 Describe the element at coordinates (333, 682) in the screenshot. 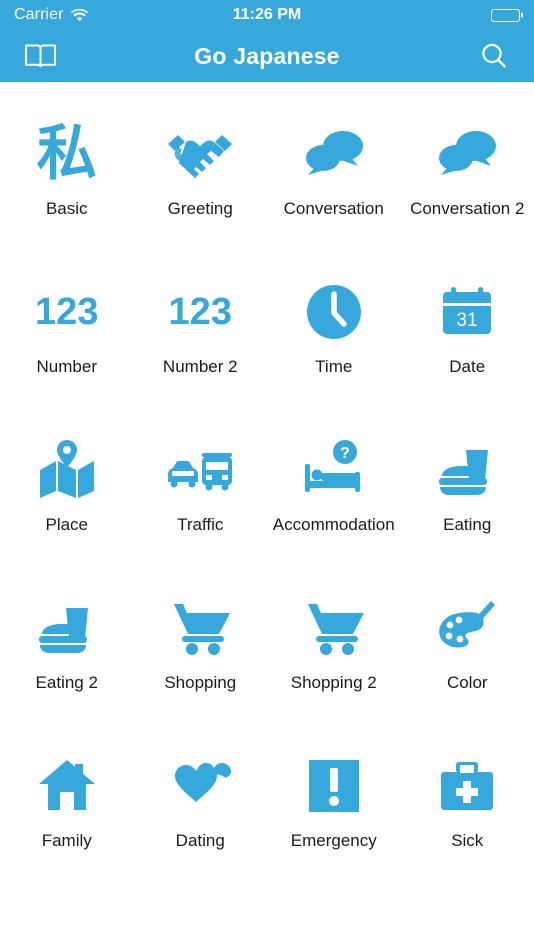

I see `grid-item-label: Shopping 2` at that location.